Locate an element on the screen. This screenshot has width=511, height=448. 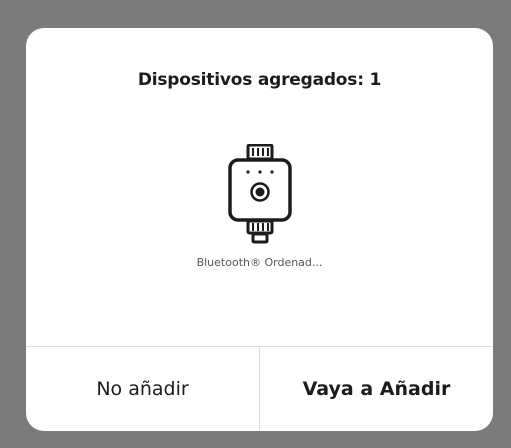
do-not-add-button: No añadir is located at coordinates (142, 389).